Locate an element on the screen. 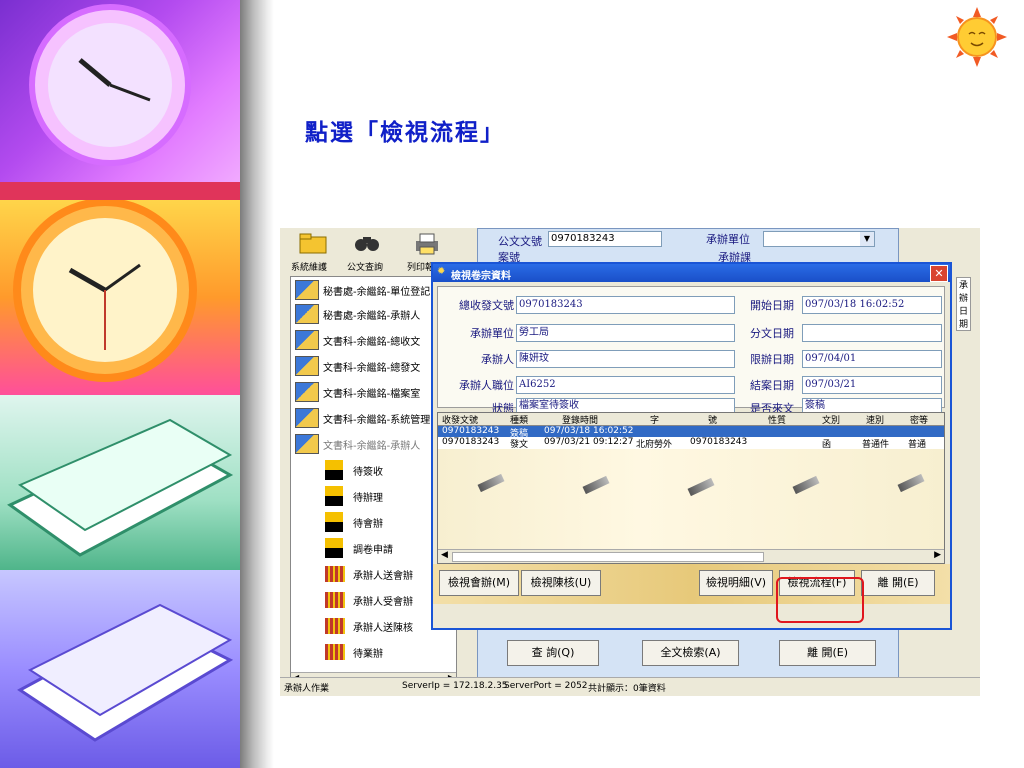  dialog-titlebar: ✹ 檢視卷宗資料 ✕ is located at coordinates (691, 273).